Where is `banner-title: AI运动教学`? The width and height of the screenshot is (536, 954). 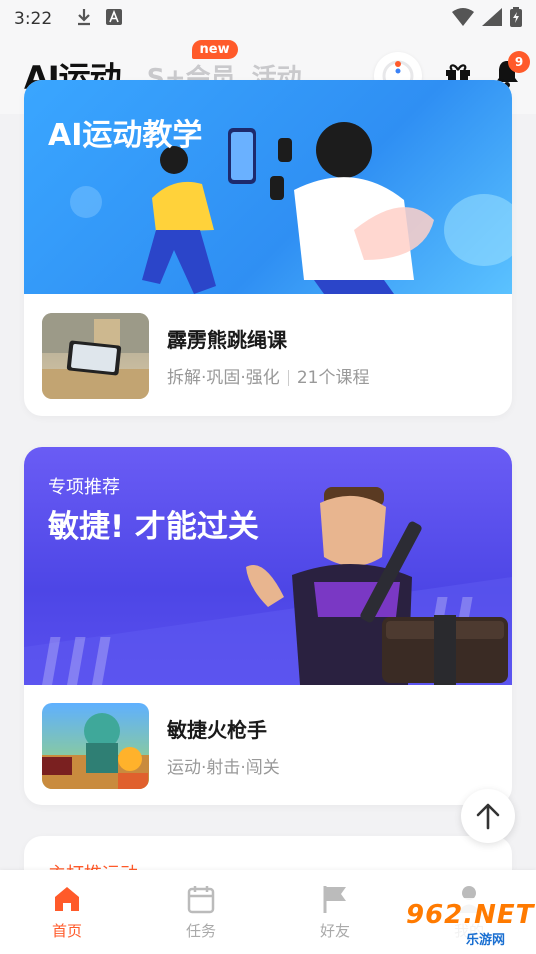 banner-title: AI运动教学 is located at coordinates (125, 135).